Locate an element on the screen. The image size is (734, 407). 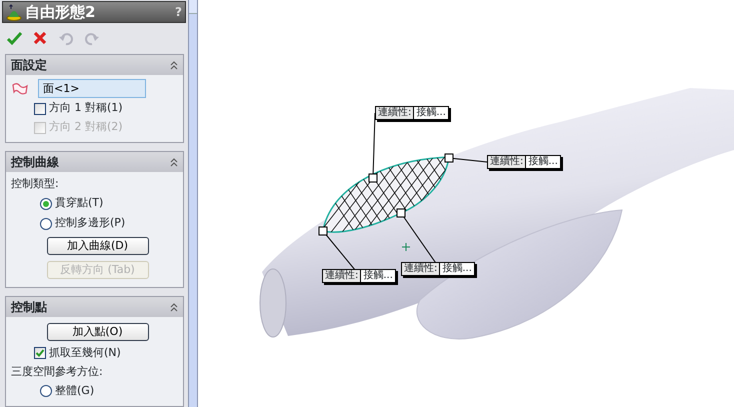
origin-marker-icon is located at coordinates (406, 247).